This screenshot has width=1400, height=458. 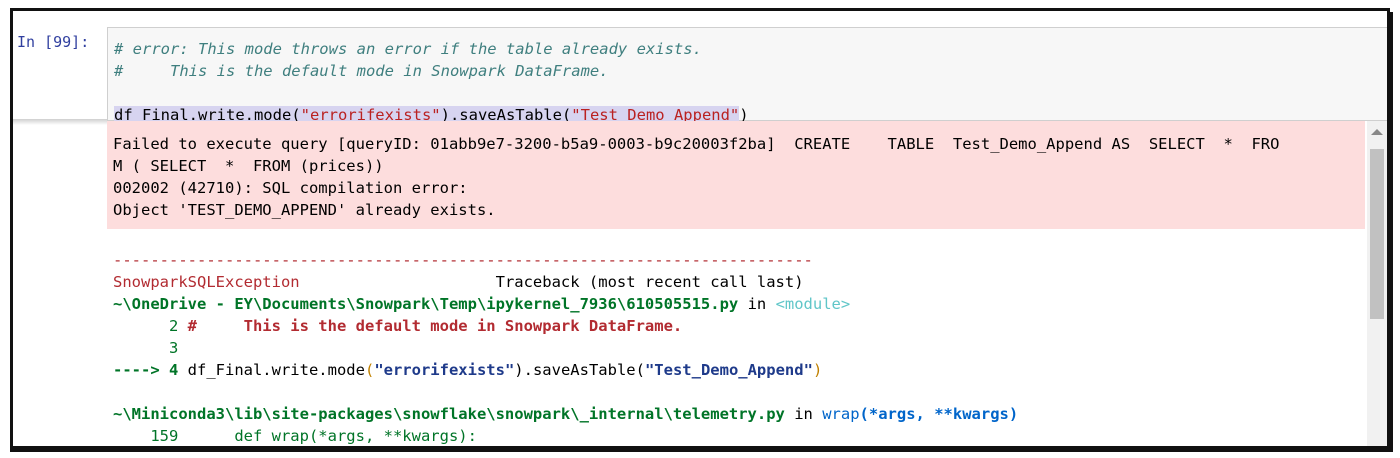 I want to click on line4-string-table: "Test_Demo_Append", so click(x=728, y=370).